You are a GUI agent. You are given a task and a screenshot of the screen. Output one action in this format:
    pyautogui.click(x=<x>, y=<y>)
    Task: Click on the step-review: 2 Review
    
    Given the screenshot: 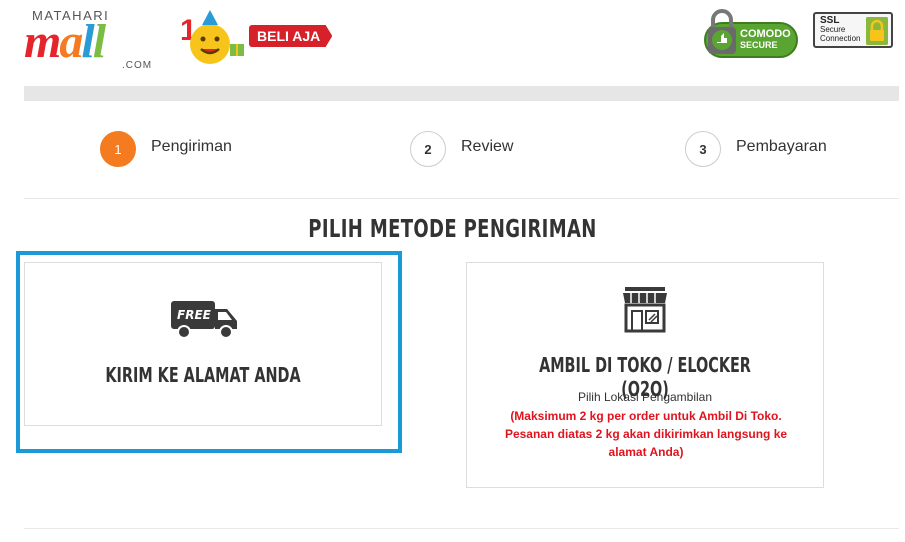 What is the action you would take?
    pyautogui.click(x=461, y=149)
    